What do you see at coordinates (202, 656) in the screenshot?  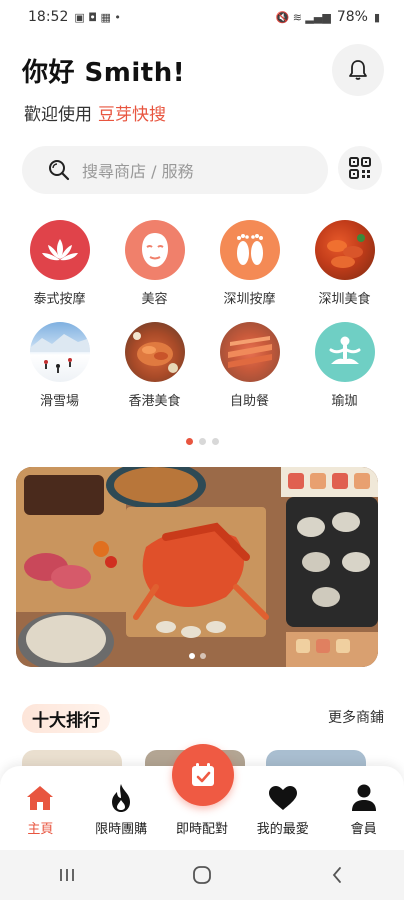 I see `banner-dot` at bounding box center [202, 656].